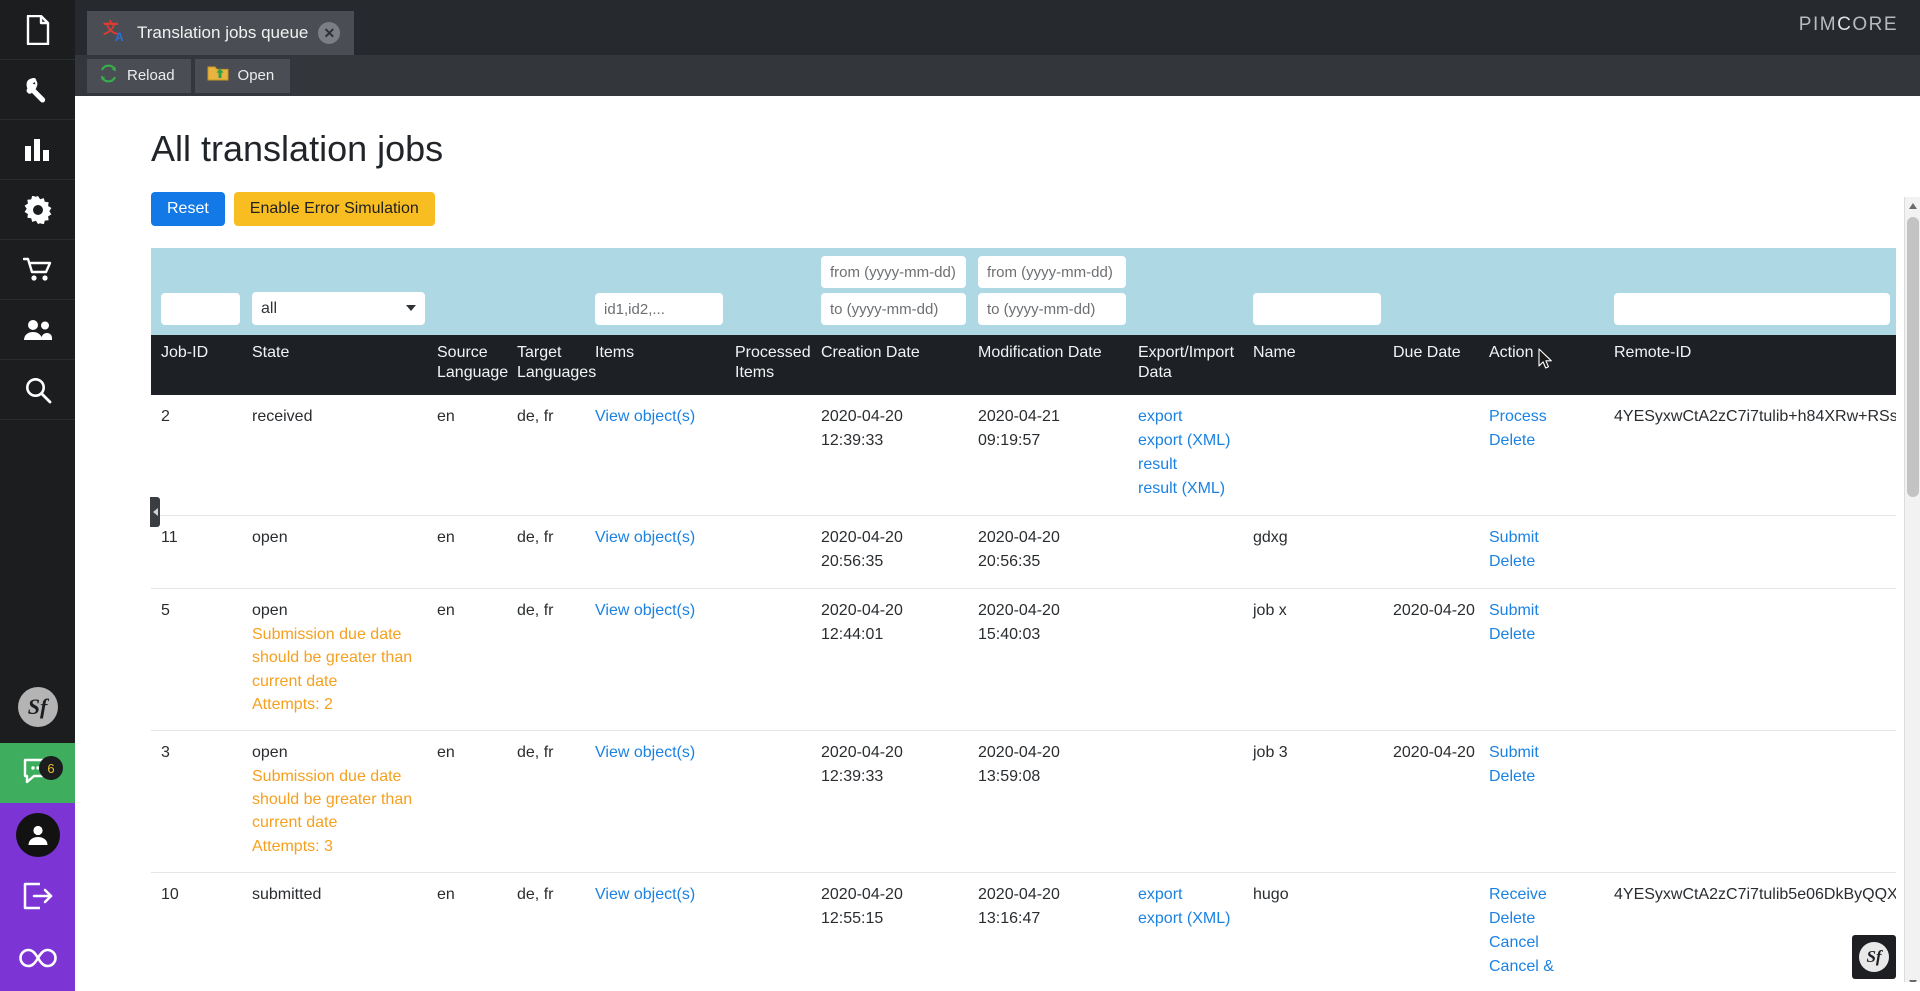 The height and width of the screenshot is (991, 1920). What do you see at coordinates (1912, 206) in the screenshot?
I see `scroll-up-icon` at bounding box center [1912, 206].